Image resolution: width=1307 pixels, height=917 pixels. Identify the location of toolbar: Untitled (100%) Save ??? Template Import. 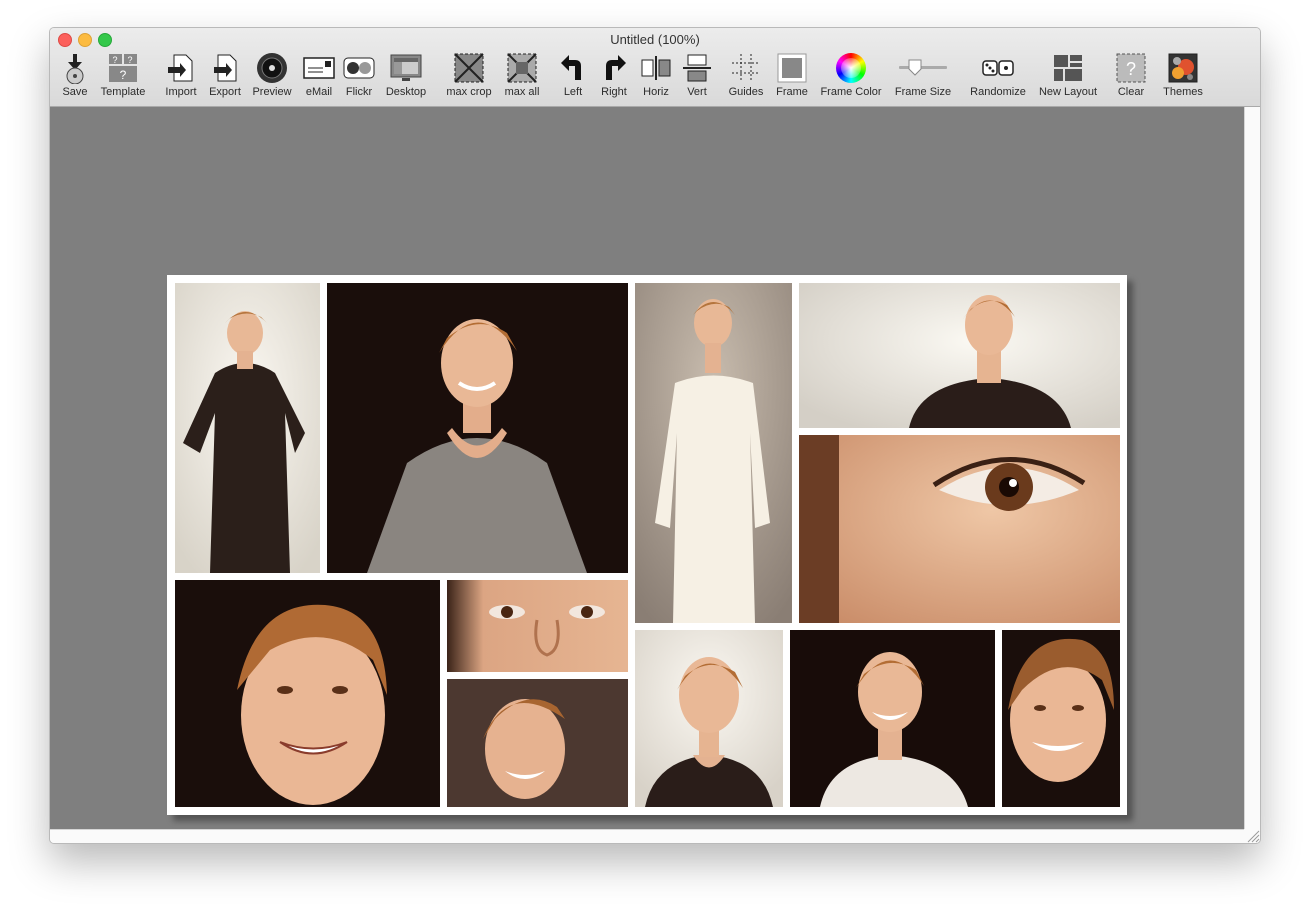
(655, 67).